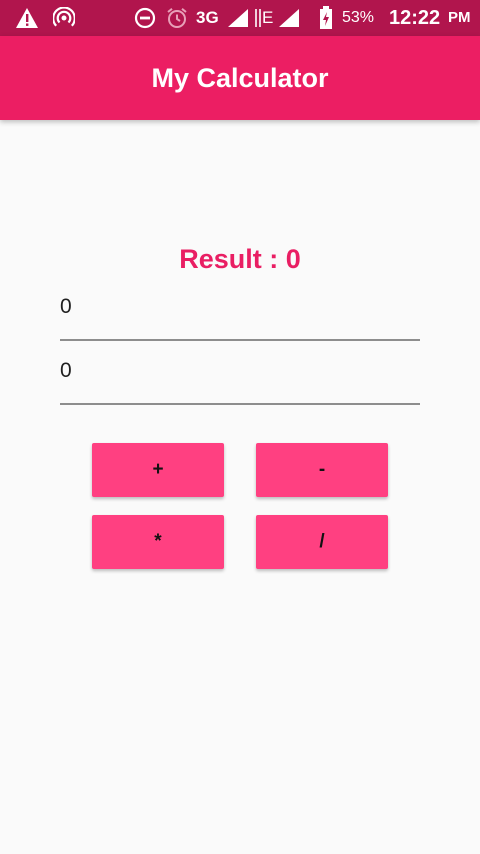 The image size is (480, 854). Describe the element at coordinates (177, 18) in the screenshot. I see `alarm-icon` at that location.